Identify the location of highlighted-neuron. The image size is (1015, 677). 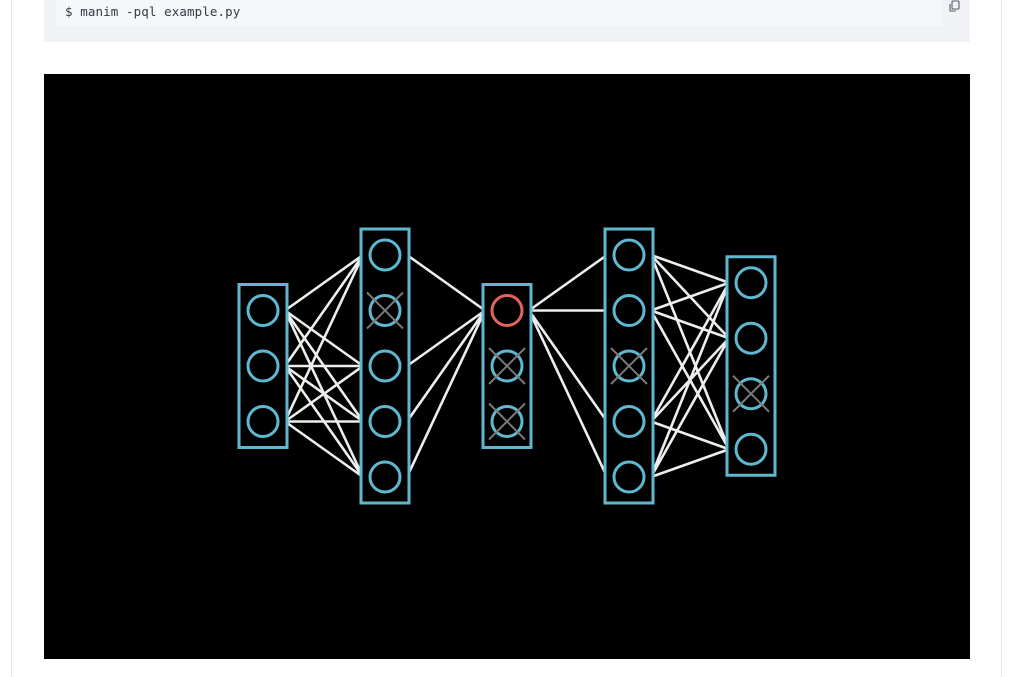
(507, 310).